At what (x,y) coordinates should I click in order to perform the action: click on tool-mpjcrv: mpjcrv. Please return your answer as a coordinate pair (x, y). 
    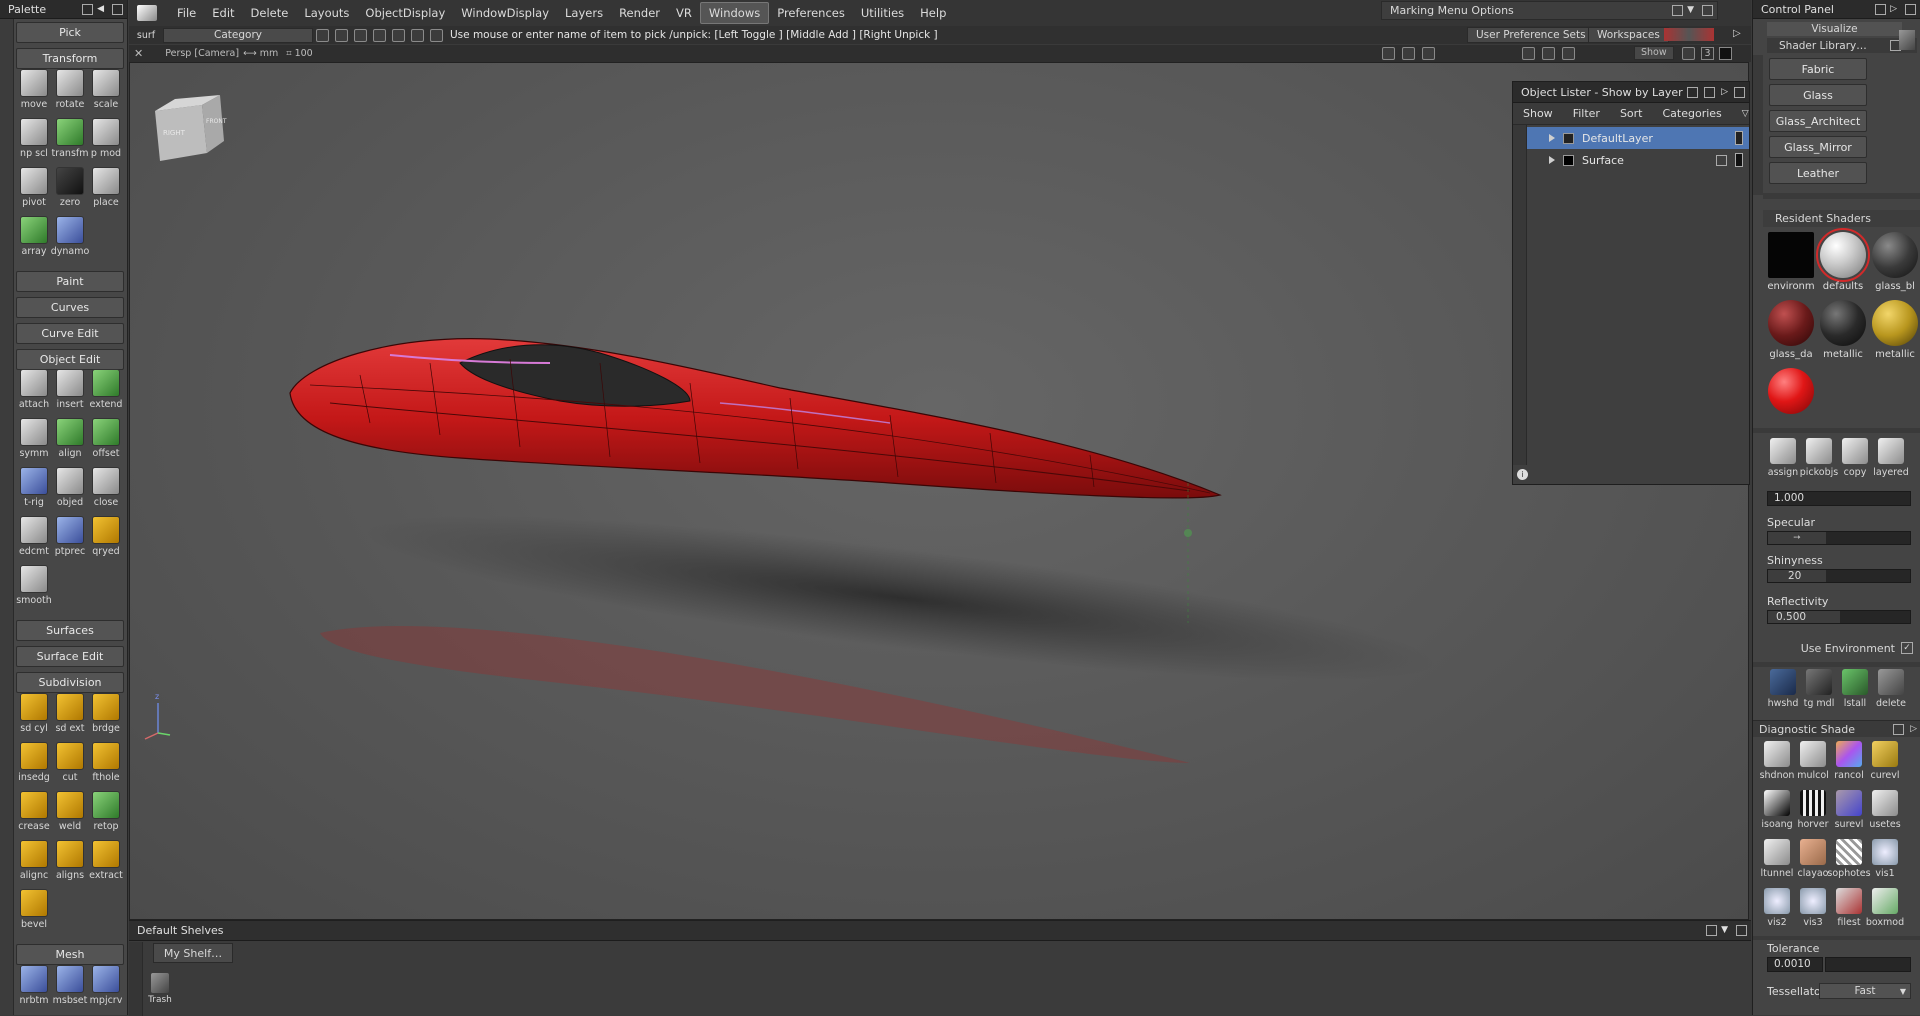
    Looking at the image, I should click on (106, 986).